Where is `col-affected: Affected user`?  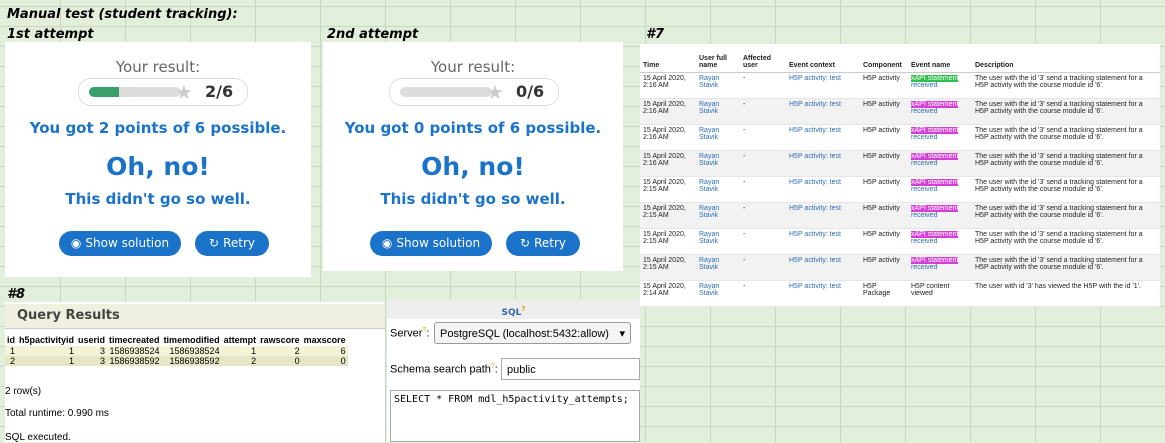 col-affected: Affected user is located at coordinates (763, 58).